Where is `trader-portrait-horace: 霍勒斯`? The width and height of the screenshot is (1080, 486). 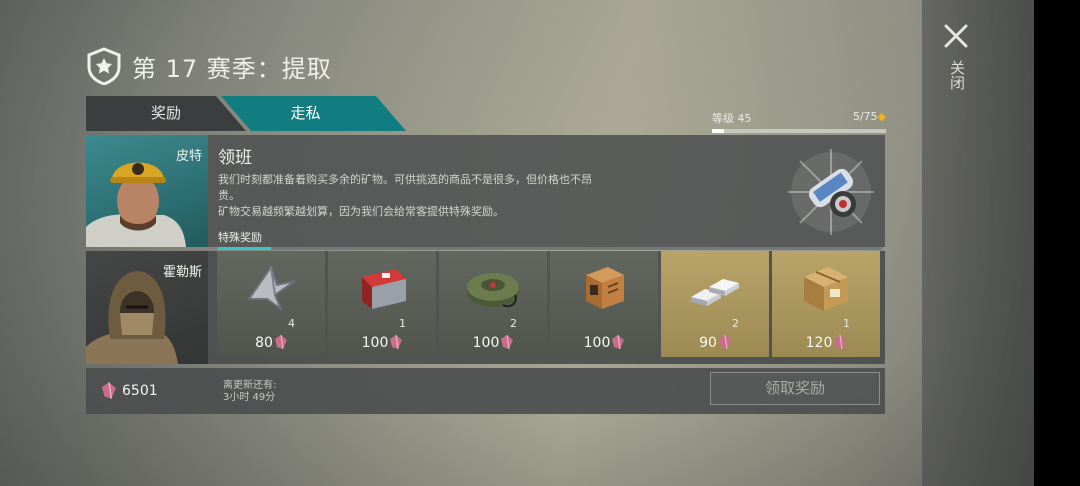 trader-portrait-horace: 霍勒斯 is located at coordinates (147, 307).